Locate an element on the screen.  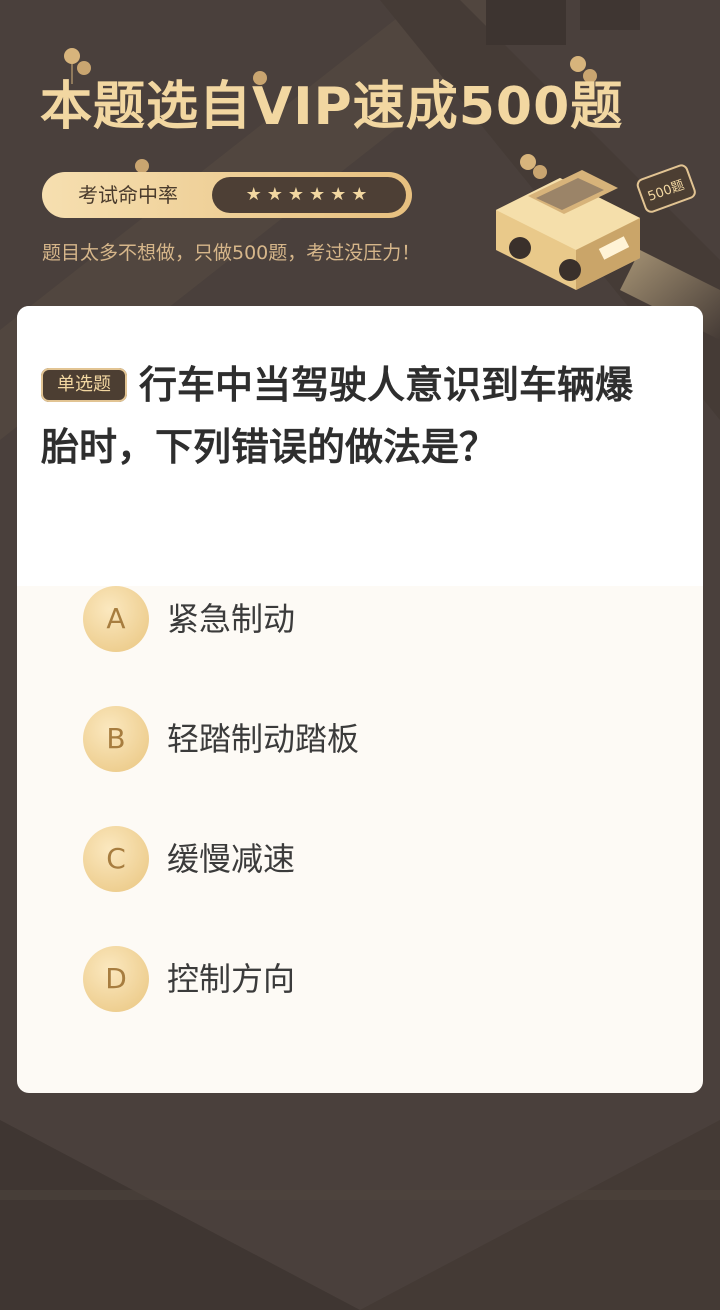
option-d: D 控制方向 is located at coordinates (363, 979).